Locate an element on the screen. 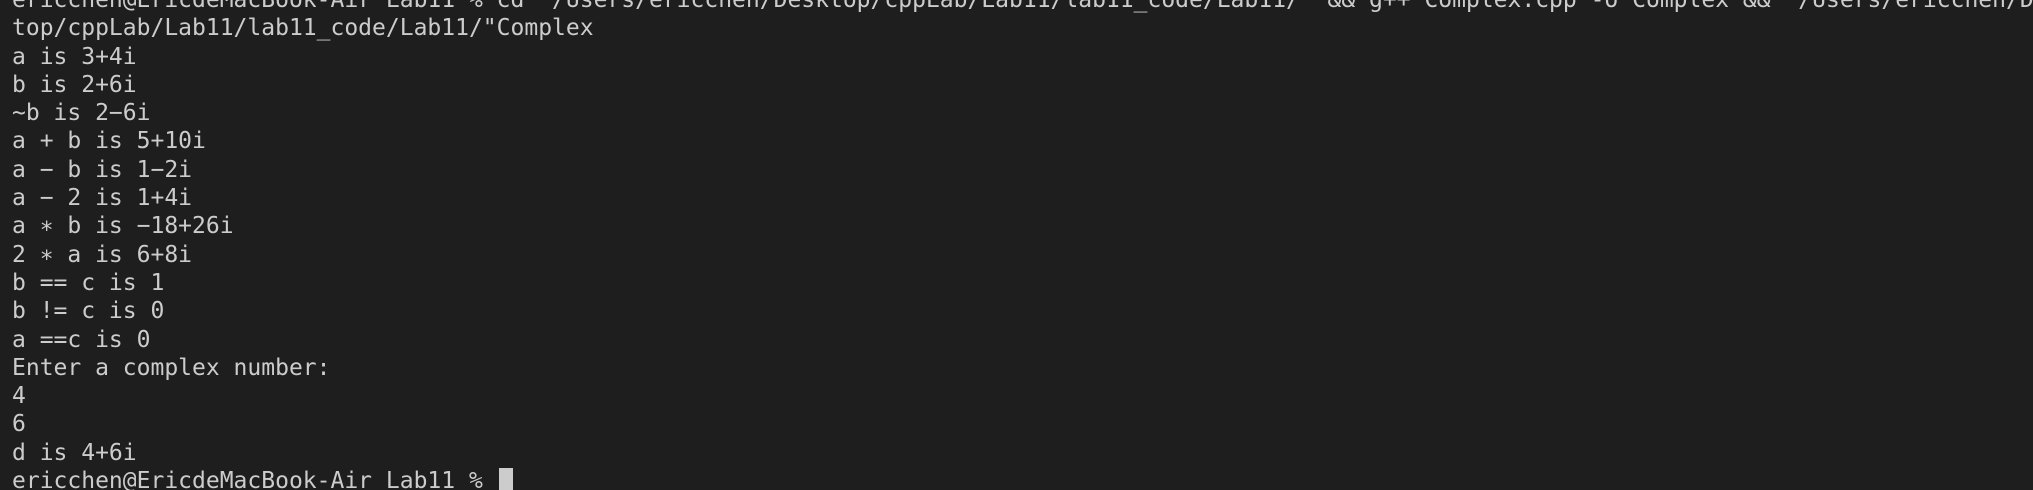 Image resolution: width=2033 pixels, height=490 pixels. text-cursor is located at coordinates (505, 479).